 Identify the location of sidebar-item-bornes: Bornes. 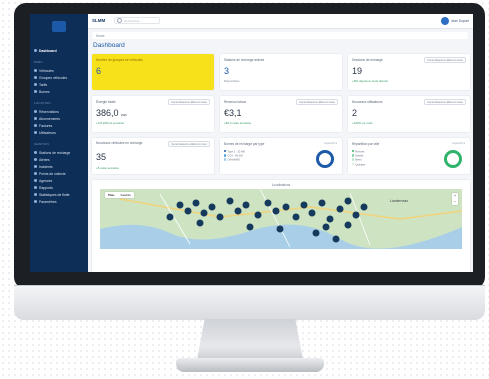
(42, 91).